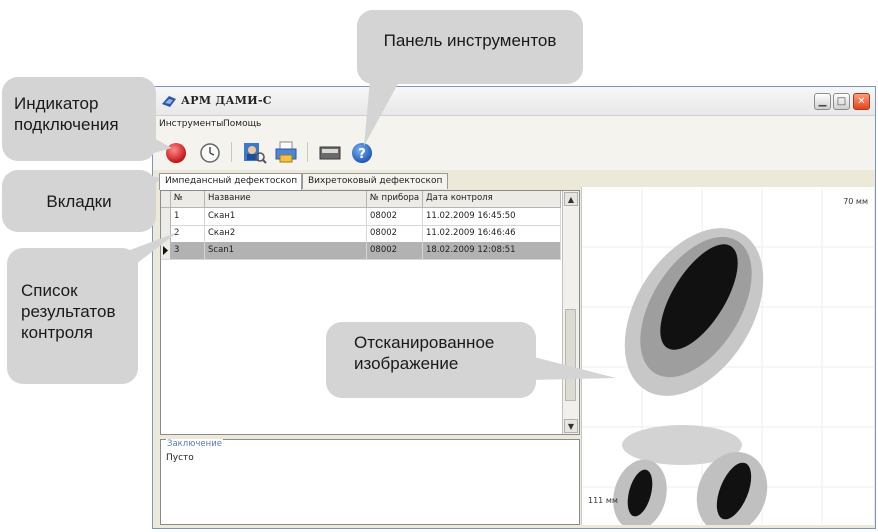 This screenshot has height=532, width=878. I want to click on column-header-date: Дата контроля, so click(492, 199).